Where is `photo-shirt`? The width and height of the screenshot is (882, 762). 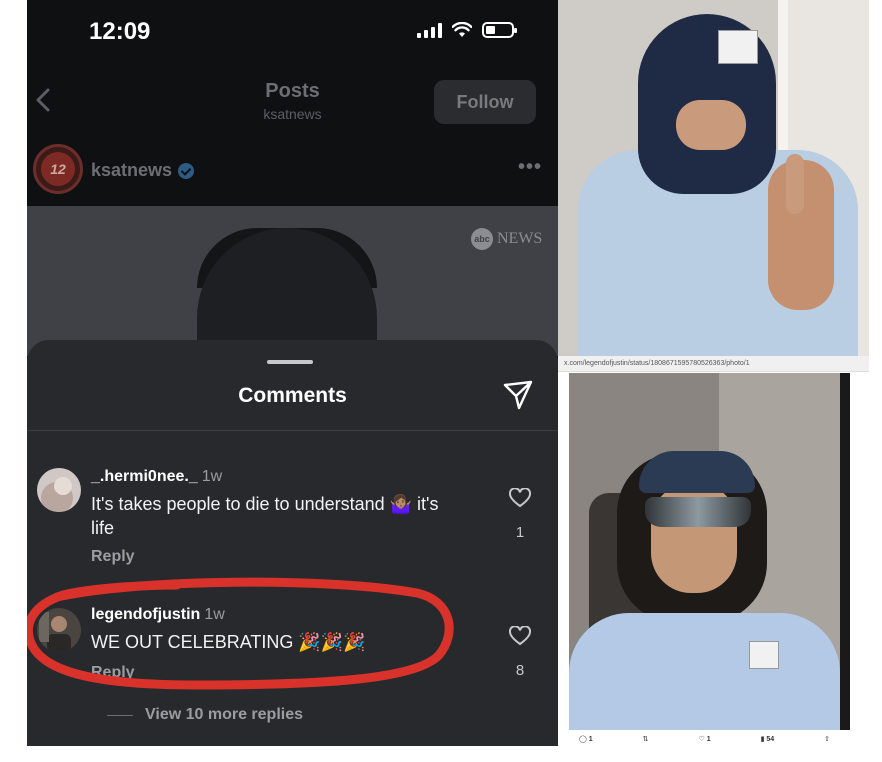 photo-shirt is located at coordinates (704, 671).